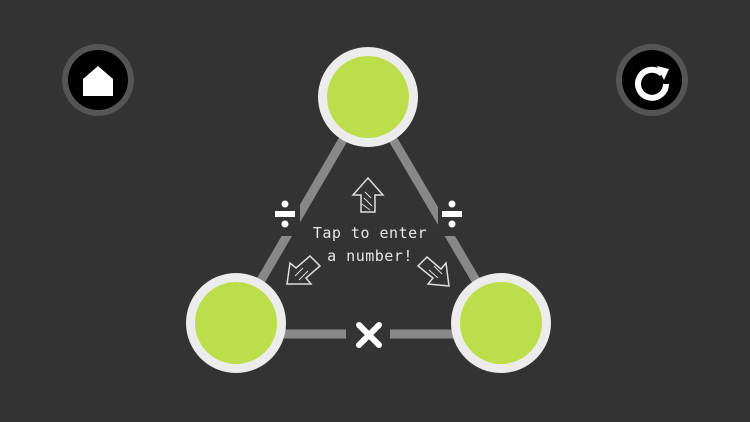 The image size is (750, 422). What do you see at coordinates (652, 83) in the screenshot?
I see `restart-icon` at bounding box center [652, 83].